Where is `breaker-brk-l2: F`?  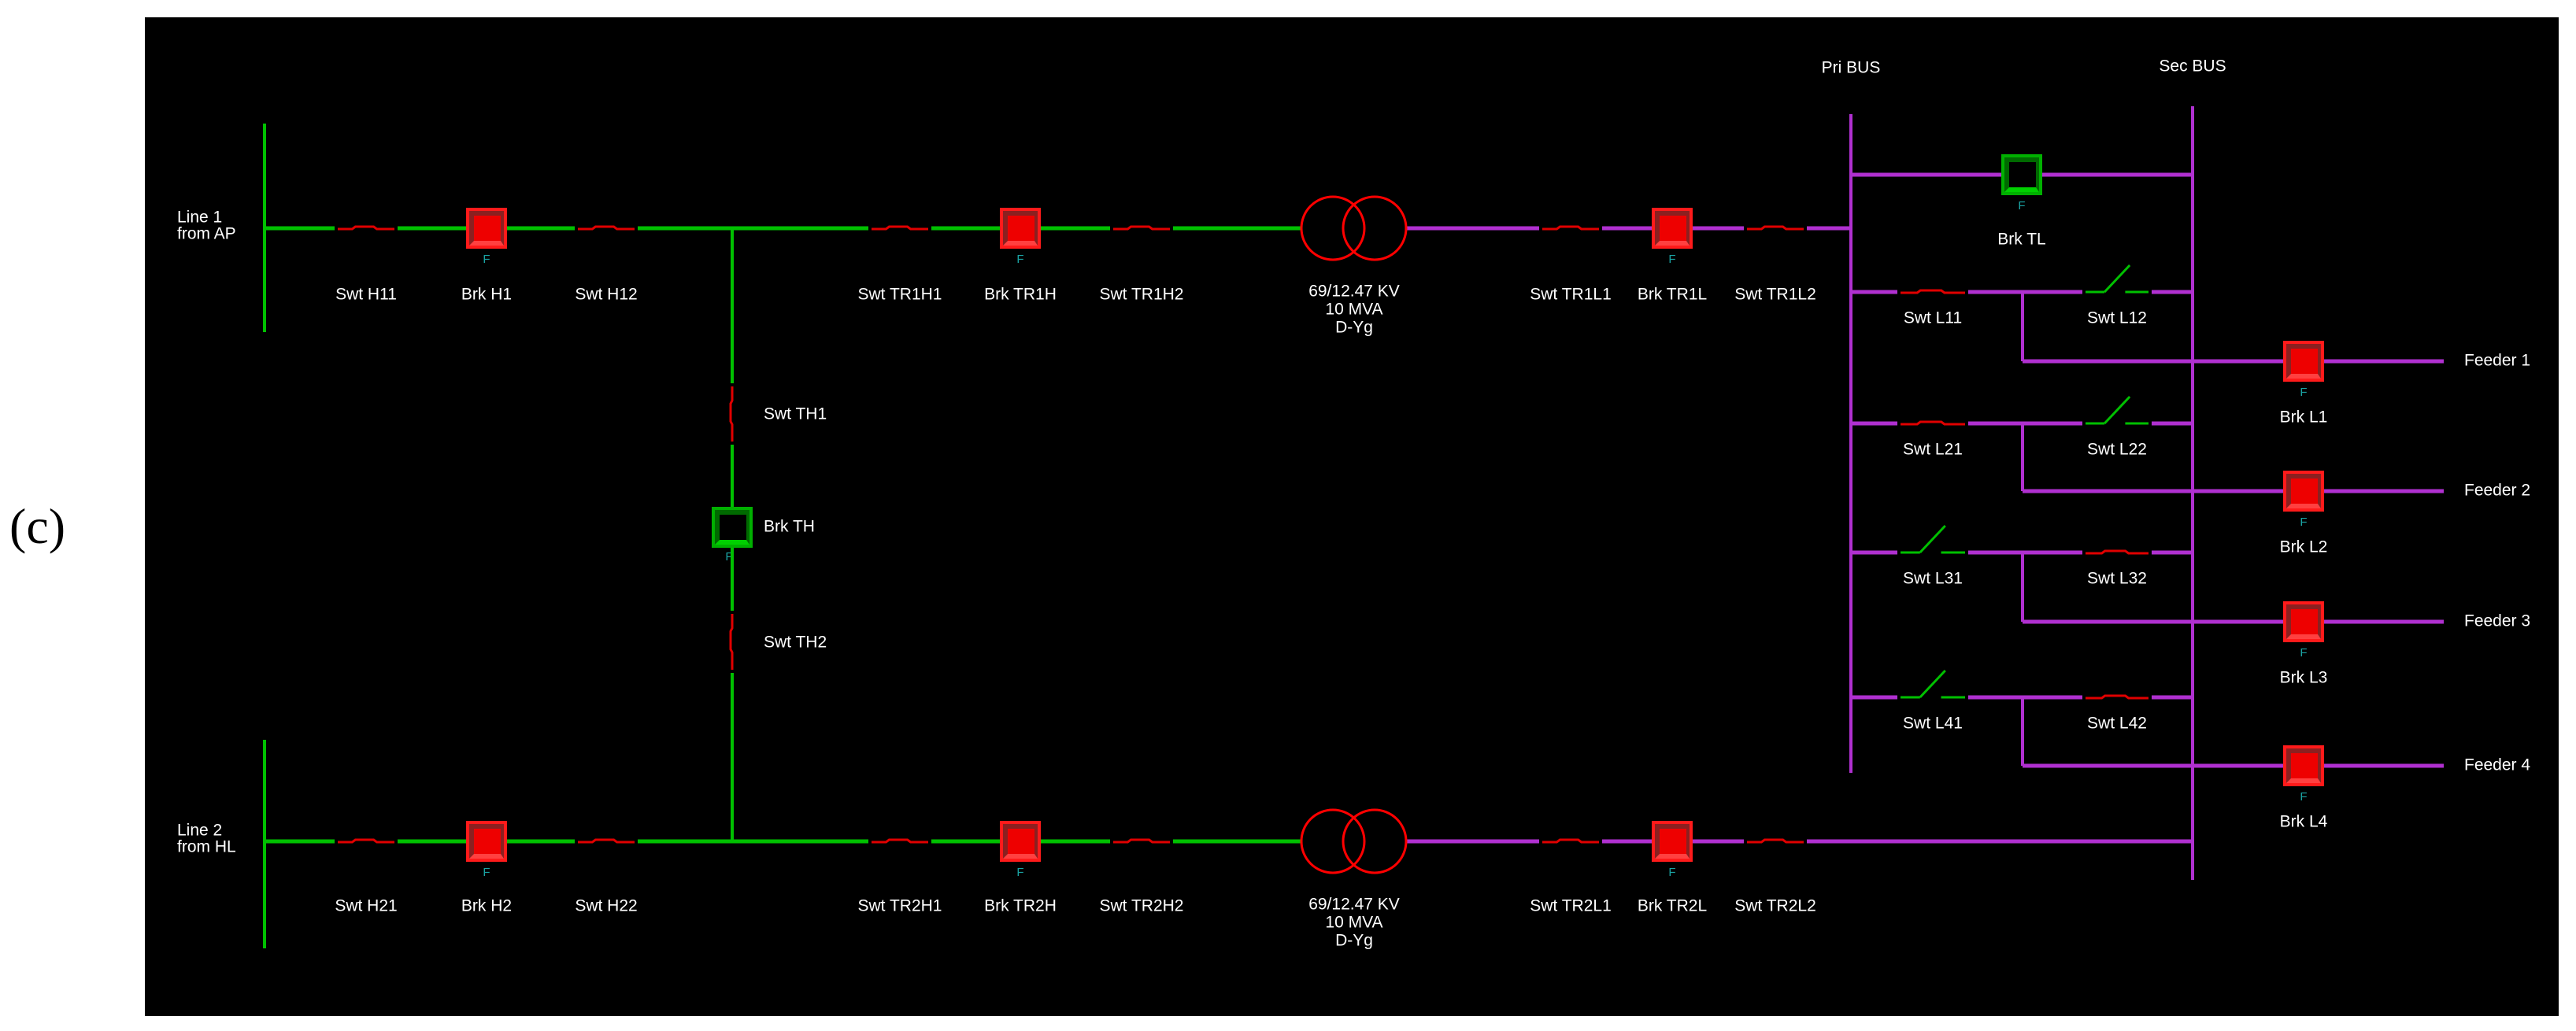
breaker-brk-l2: F is located at coordinates (2303, 500).